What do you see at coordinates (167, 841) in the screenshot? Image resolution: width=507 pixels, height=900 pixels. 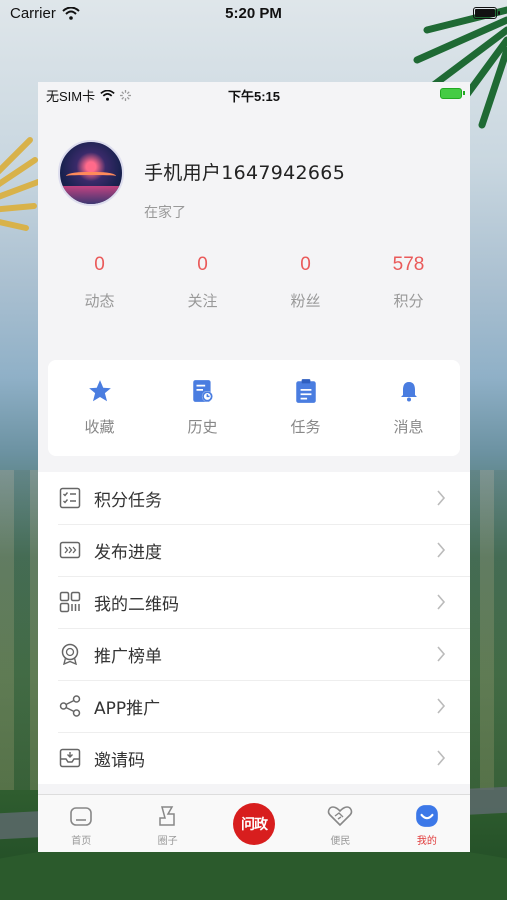 I see `tab-label: 圈子` at bounding box center [167, 841].